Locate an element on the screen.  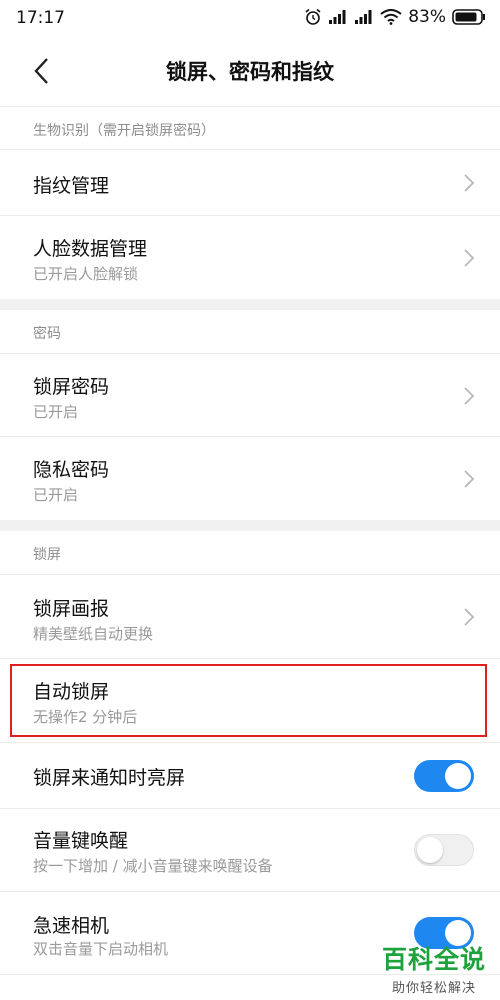
status-icons: 83% is located at coordinates (395, 17).